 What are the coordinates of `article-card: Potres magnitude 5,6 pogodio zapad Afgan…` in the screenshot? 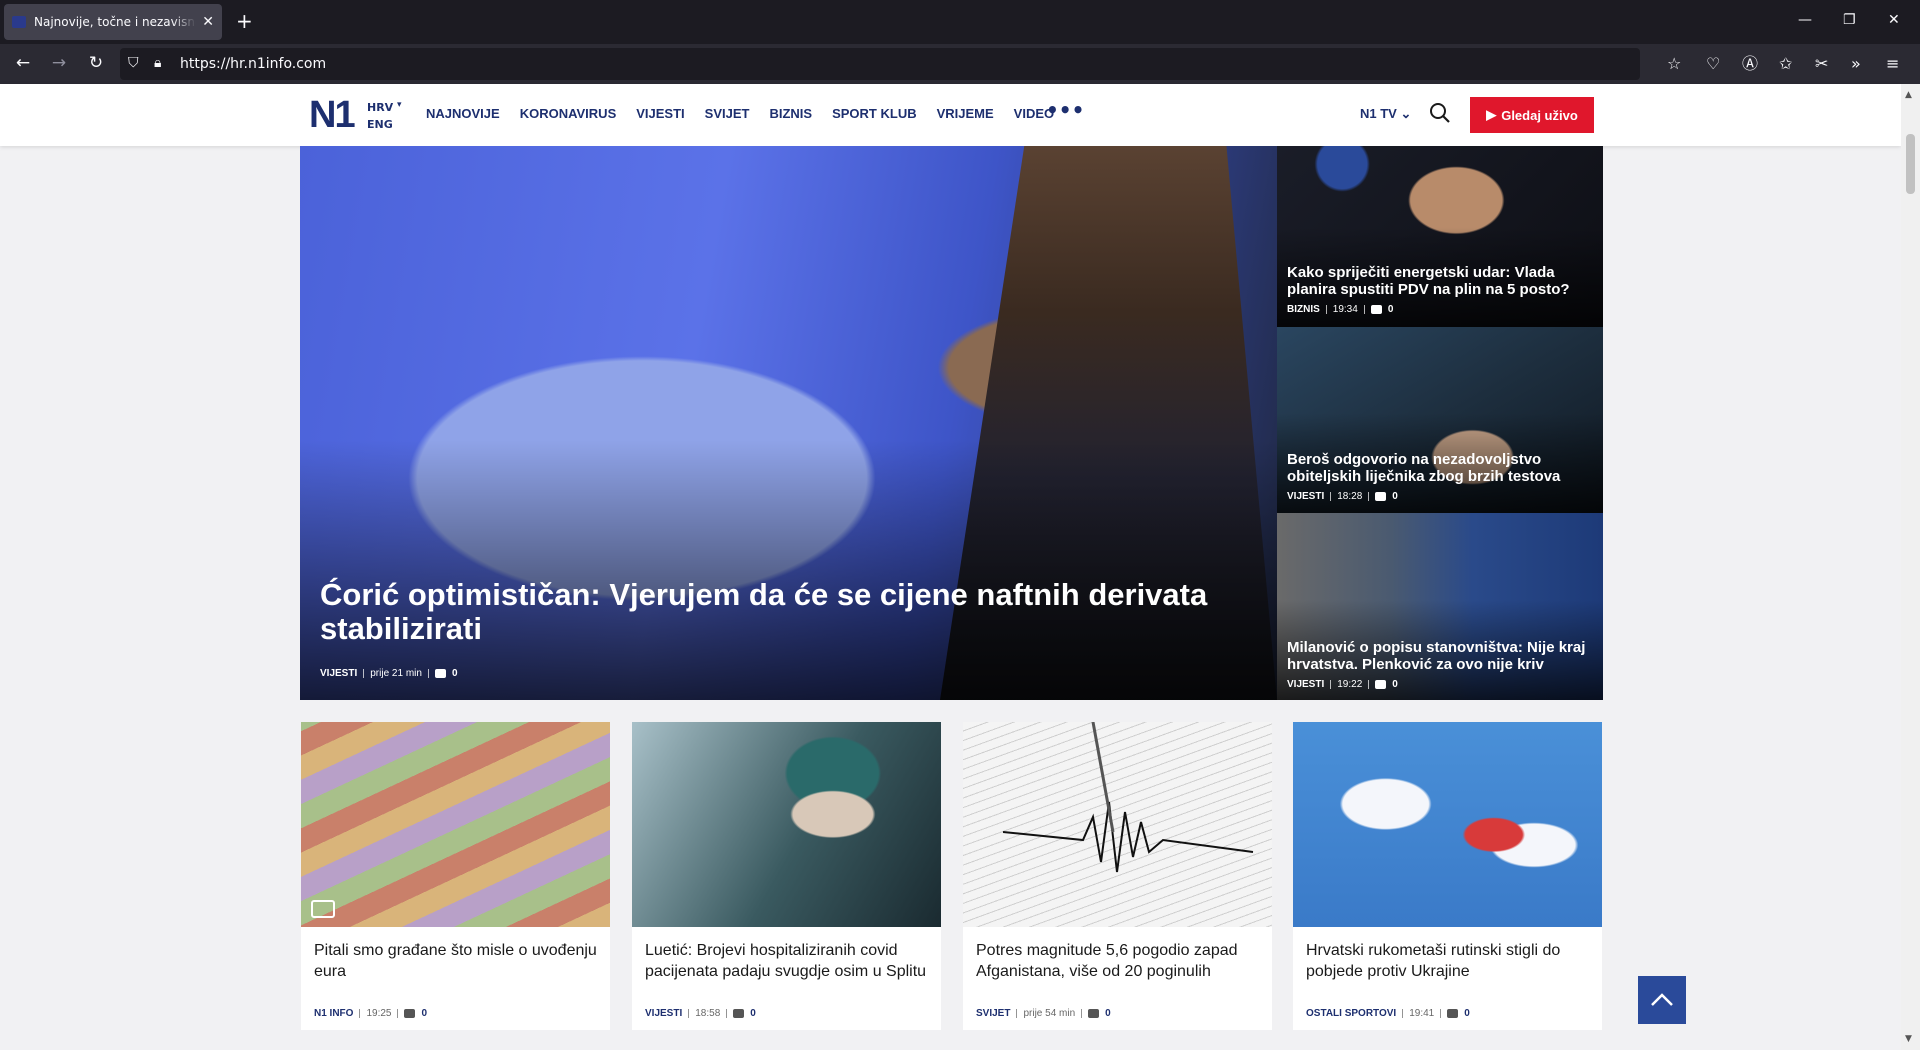 It's located at (1117, 876).